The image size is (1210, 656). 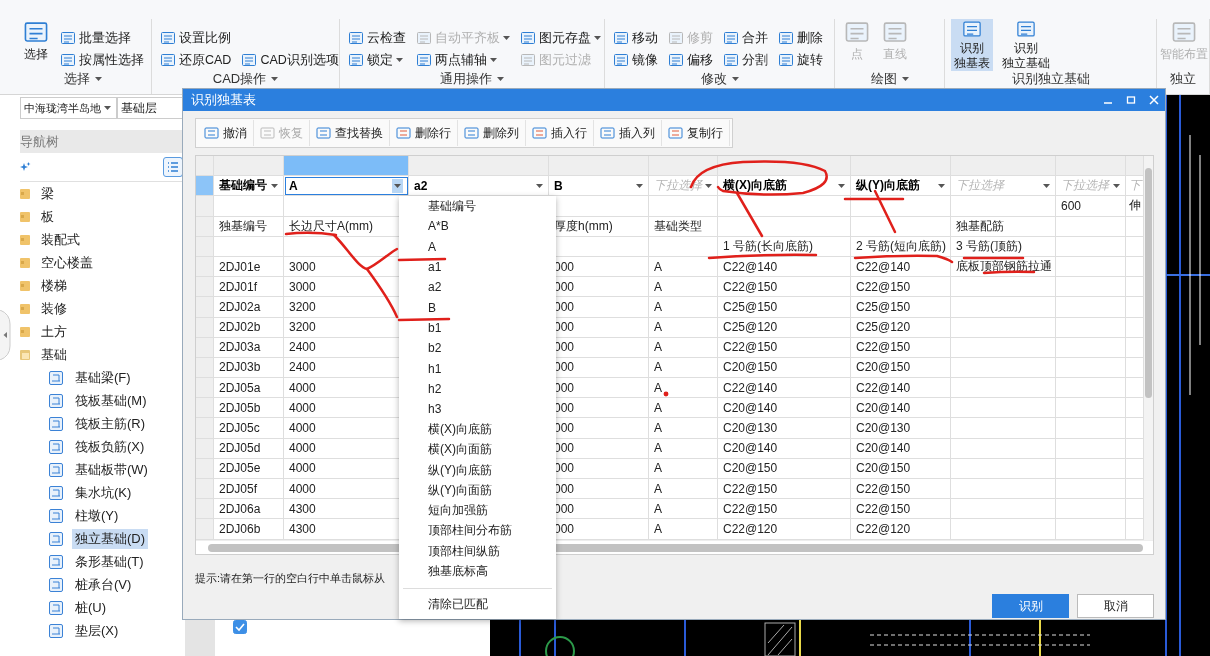 I want to click on toolbar-button: 撤消, so click(x=226, y=133).